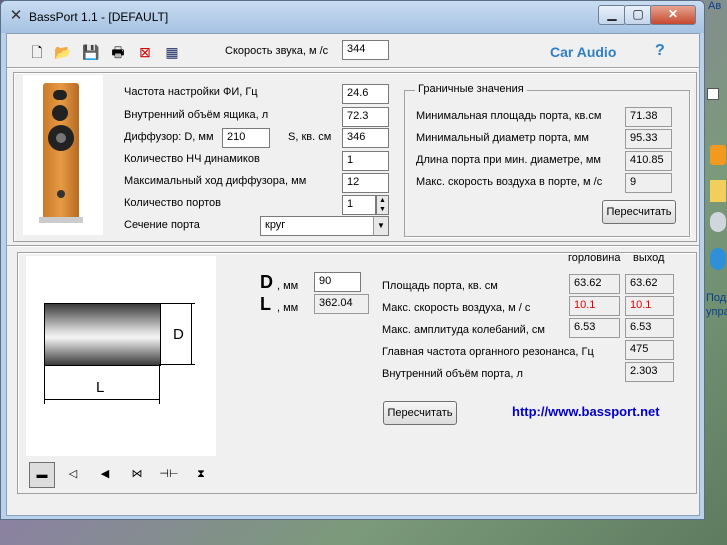 This screenshot has width=727, height=545. I want to click on airspeed-throat-value: 10.1, so click(594, 306).